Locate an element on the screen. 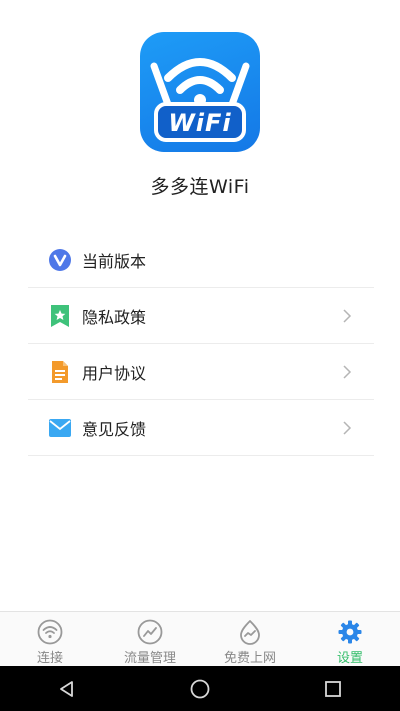  tab-free-internet: 免费上网 is located at coordinates (250, 639).